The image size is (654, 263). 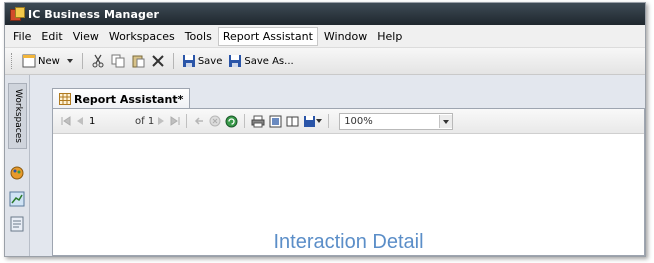 What do you see at coordinates (446, 121) in the screenshot?
I see `zoom-dropdown-arrow-icon` at bounding box center [446, 121].